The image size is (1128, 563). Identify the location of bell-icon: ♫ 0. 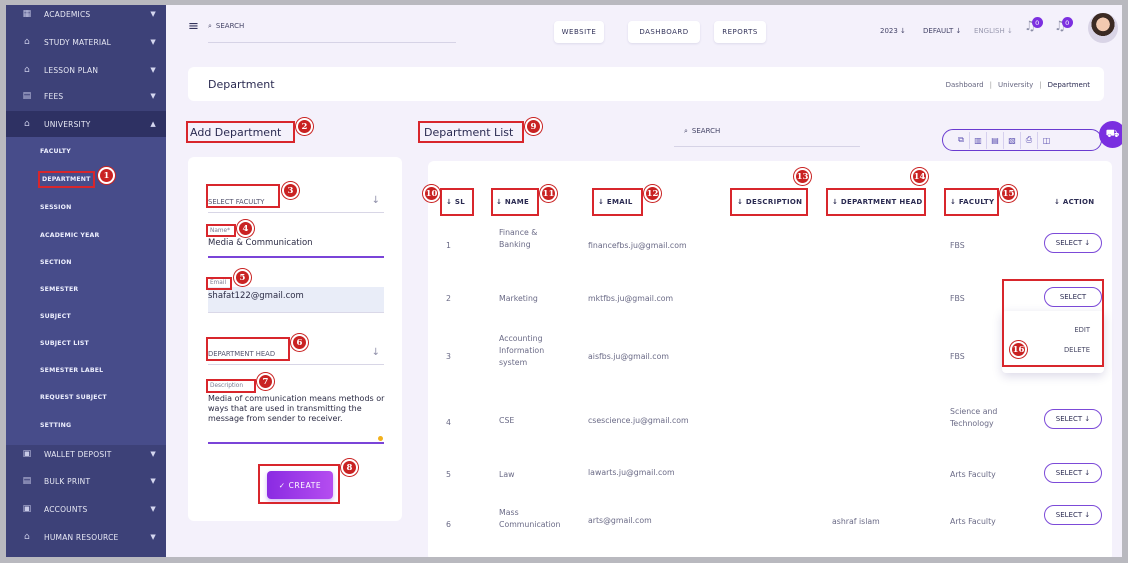
(1033, 25).